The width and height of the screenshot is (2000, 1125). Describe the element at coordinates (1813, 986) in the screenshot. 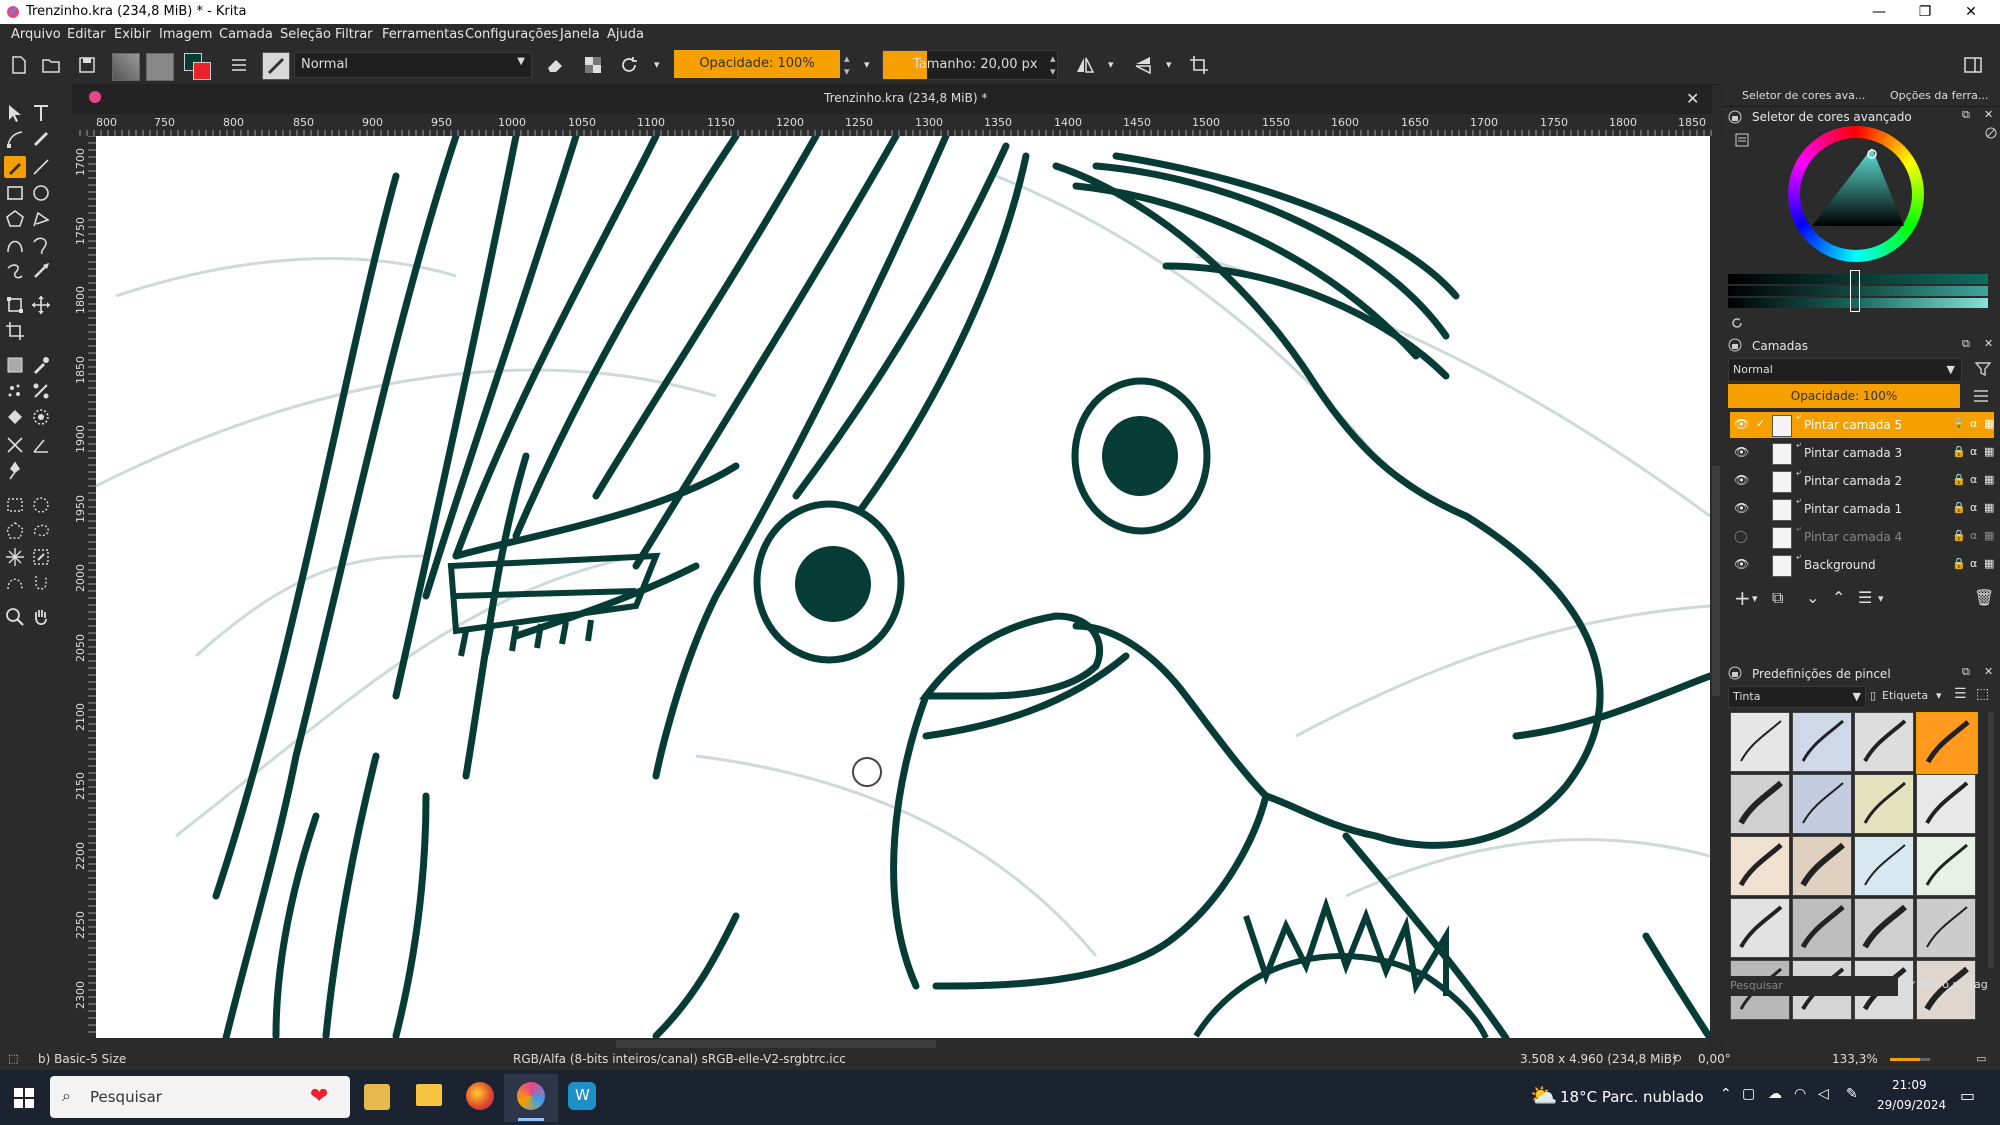

I see `brush-search-input: Pesquisar` at that location.